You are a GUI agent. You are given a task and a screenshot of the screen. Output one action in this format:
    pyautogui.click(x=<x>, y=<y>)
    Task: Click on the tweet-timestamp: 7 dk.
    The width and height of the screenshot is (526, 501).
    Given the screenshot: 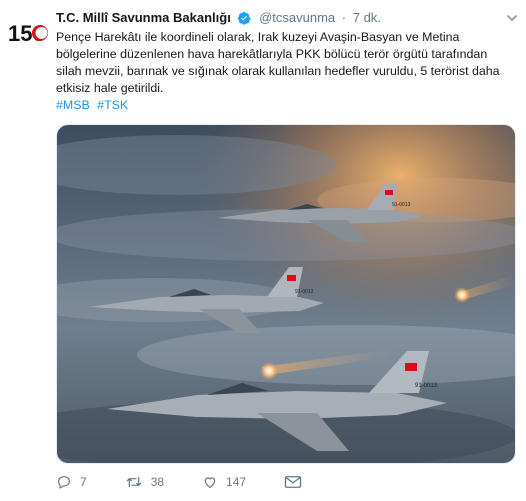 What is the action you would take?
    pyautogui.click(x=367, y=17)
    